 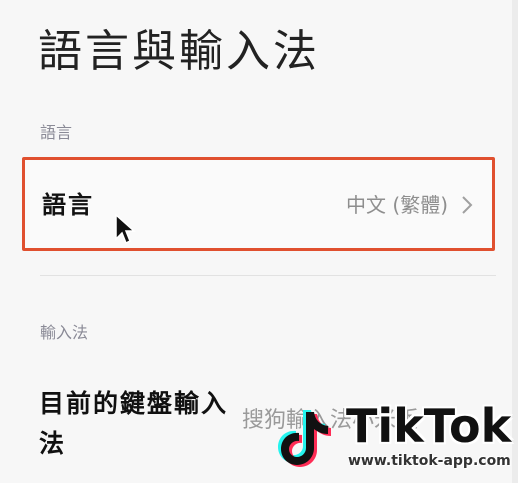 I want to click on chevron-right-icon, so click(x=467, y=205).